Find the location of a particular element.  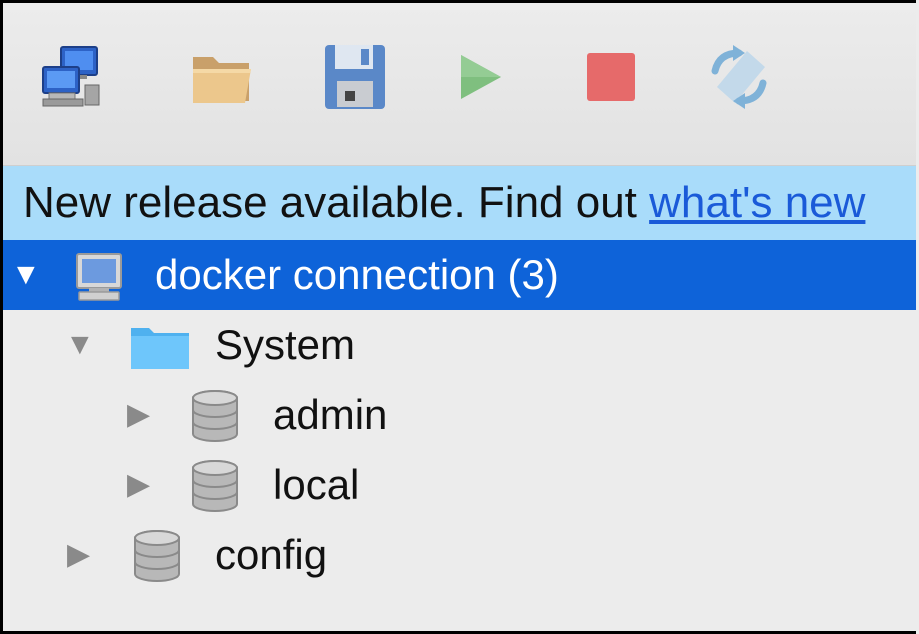

tree-row-config: ▶ config is located at coordinates (459, 555).